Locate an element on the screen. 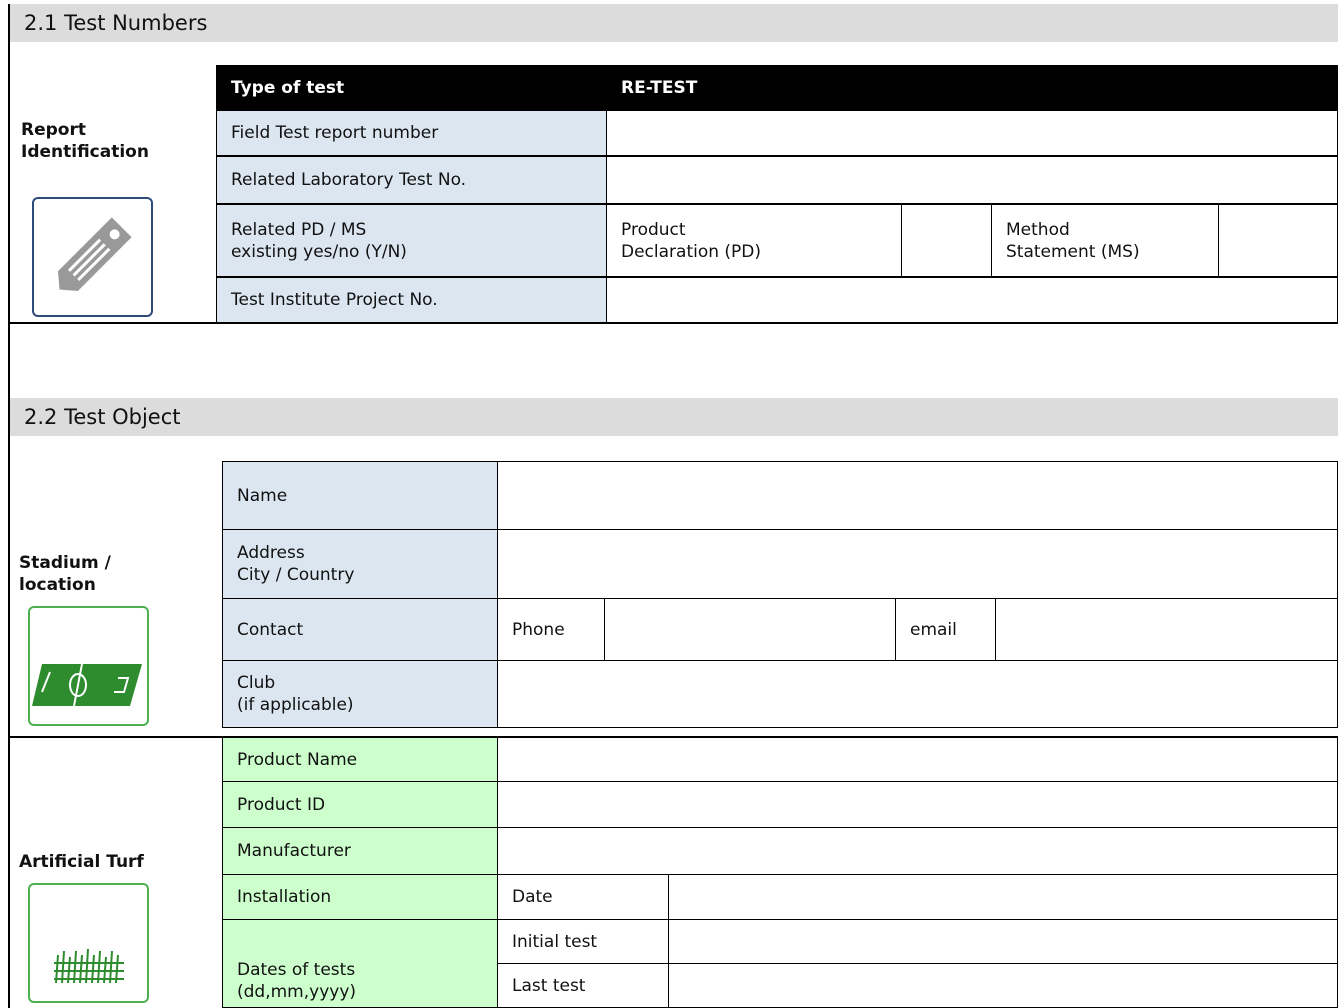 The image size is (1338, 1008). email-input is located at coordinates (1166, 629).